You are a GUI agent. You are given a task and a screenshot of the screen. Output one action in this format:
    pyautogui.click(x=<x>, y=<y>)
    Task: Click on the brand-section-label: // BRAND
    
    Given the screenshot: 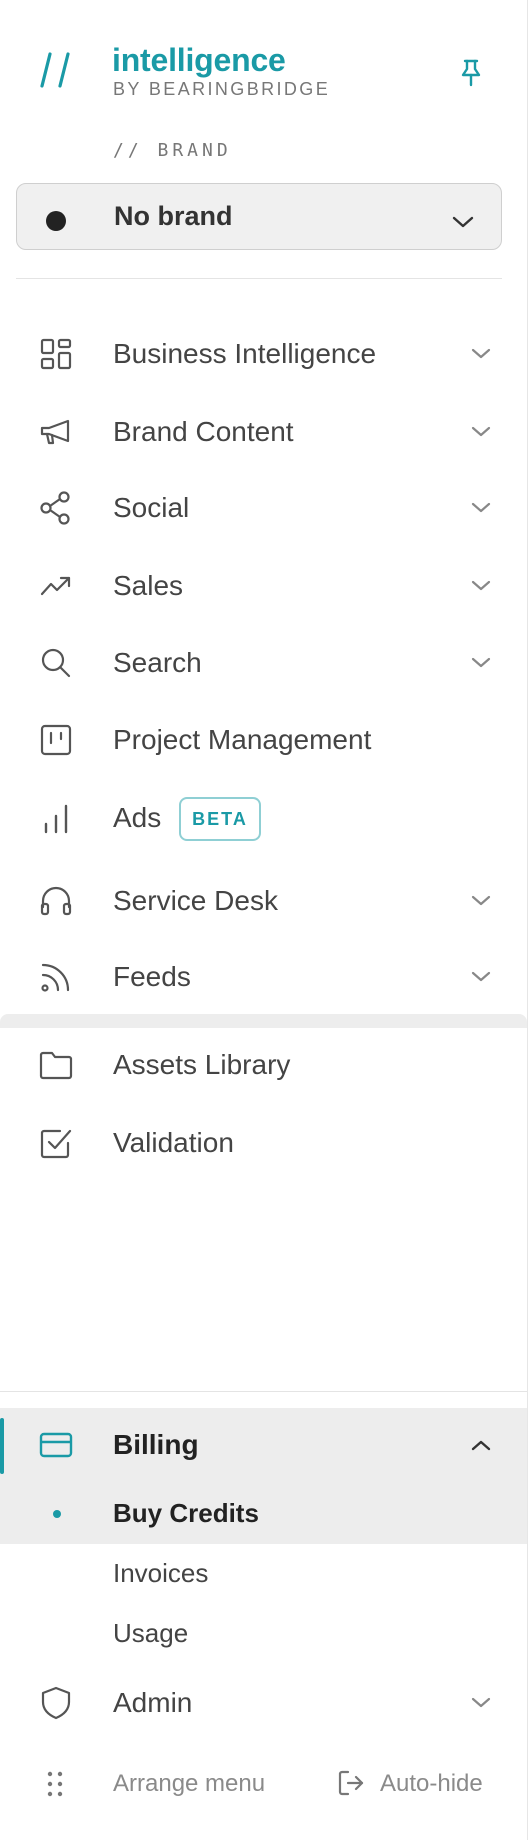 What is the action you would take?
    pyautogui.click(x=172, y=150)
    